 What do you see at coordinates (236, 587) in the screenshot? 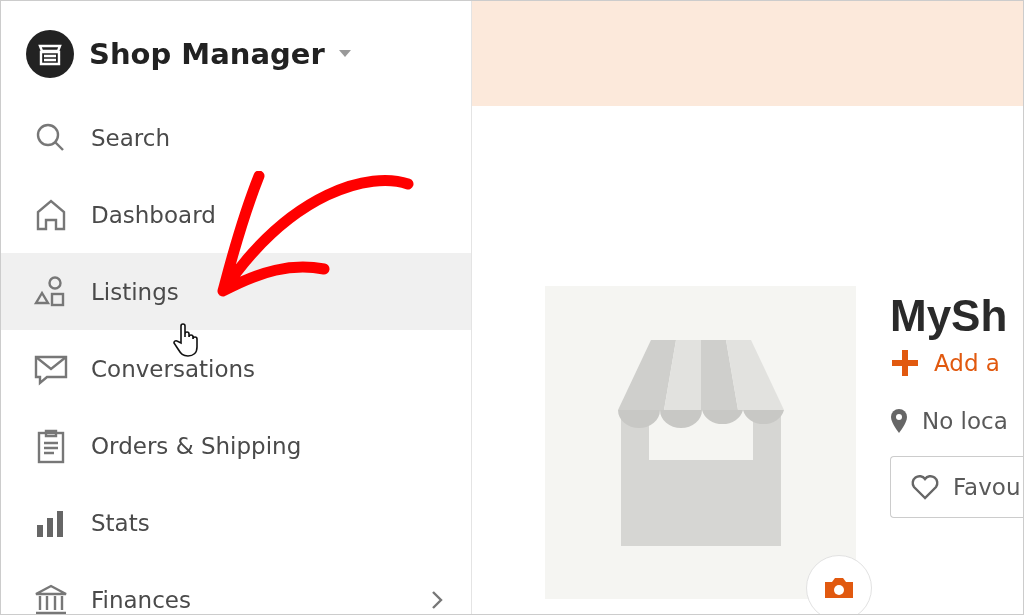
I see `sidebar-item: Finances` at bounding box center [236, 587].